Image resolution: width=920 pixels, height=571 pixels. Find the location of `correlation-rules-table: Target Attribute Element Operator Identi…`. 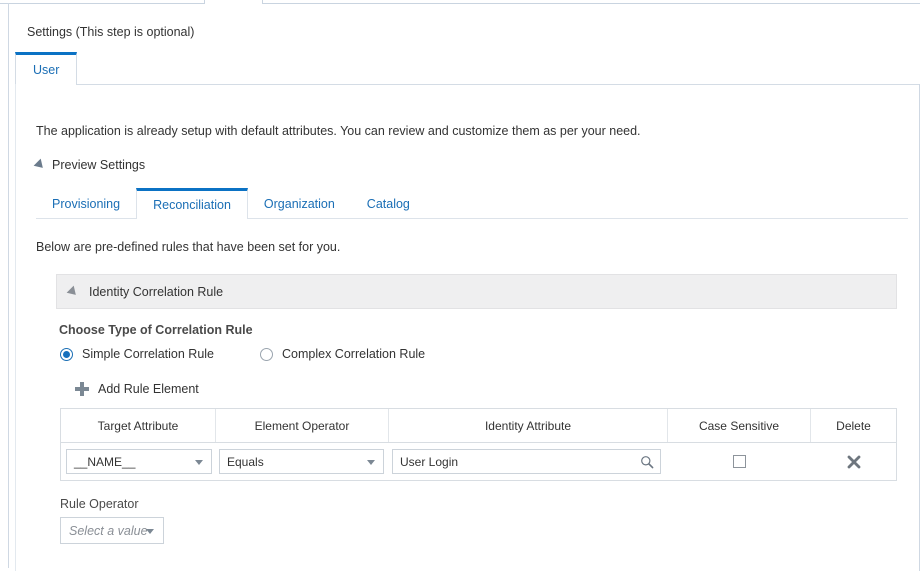

correlation-rules-table: Target Attribute Element Operator Identi… is located at coordinates (478, 444).